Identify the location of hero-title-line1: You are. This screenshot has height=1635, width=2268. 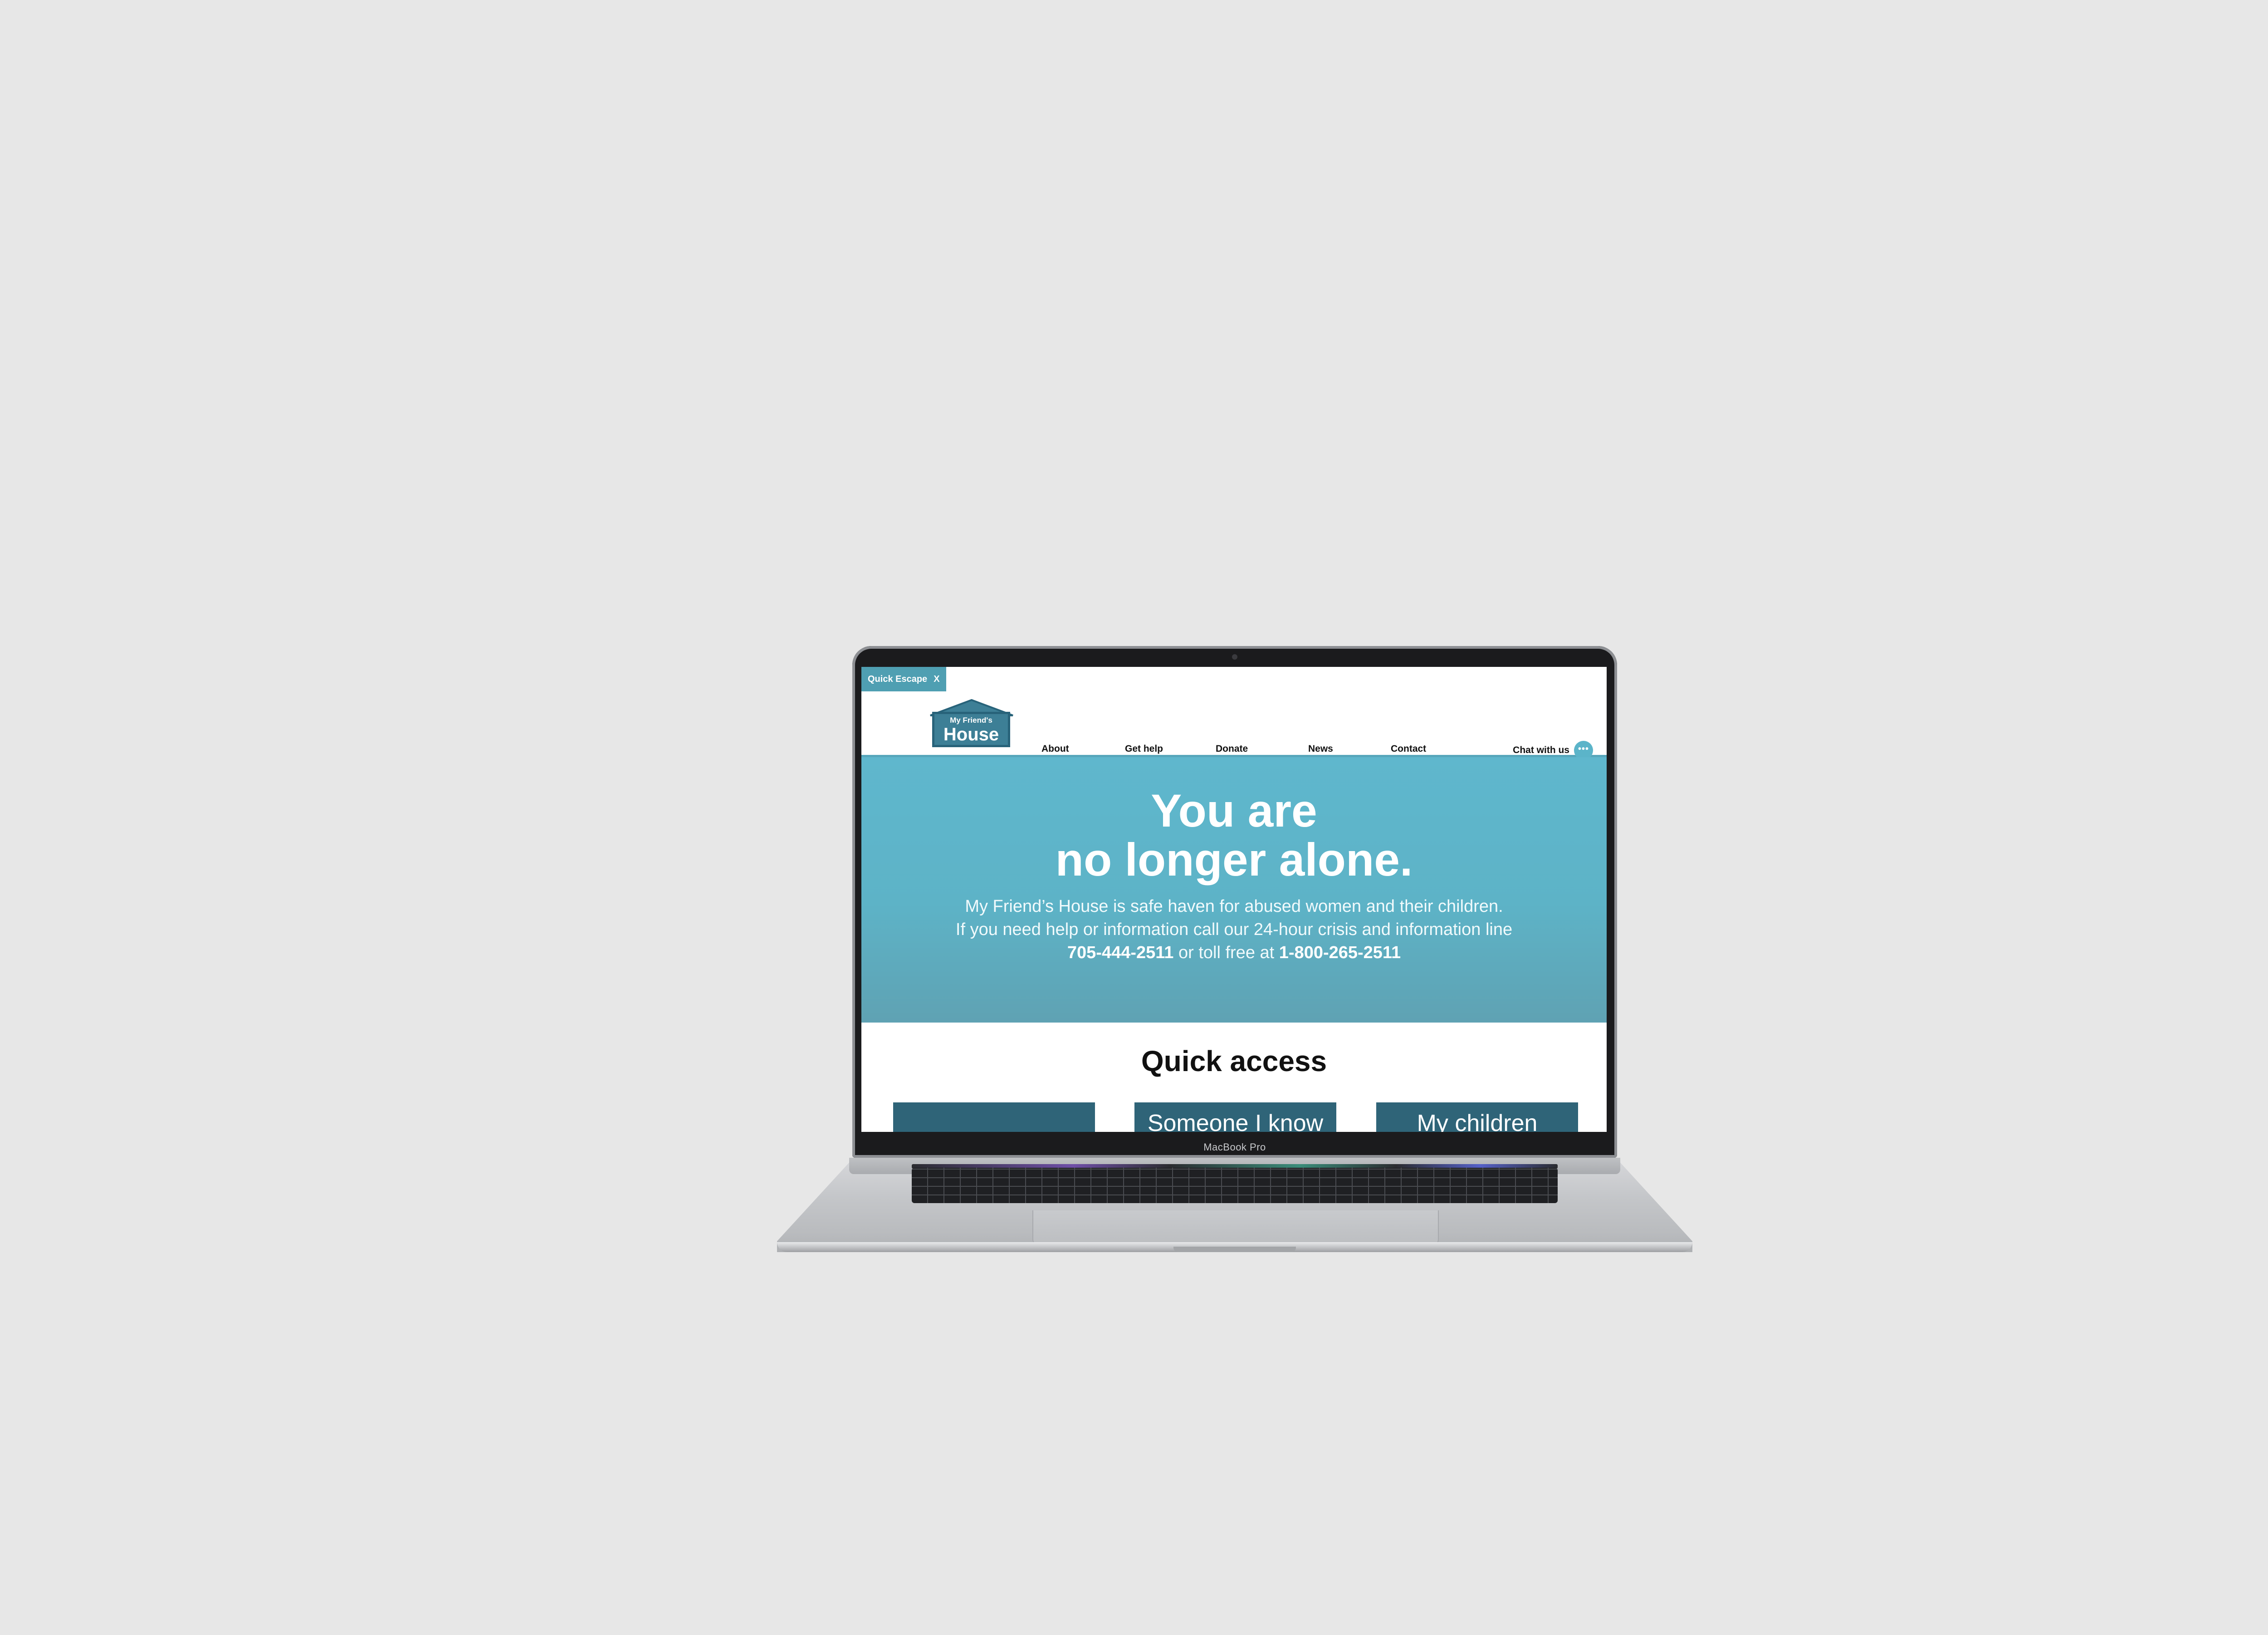
(1234, 811).